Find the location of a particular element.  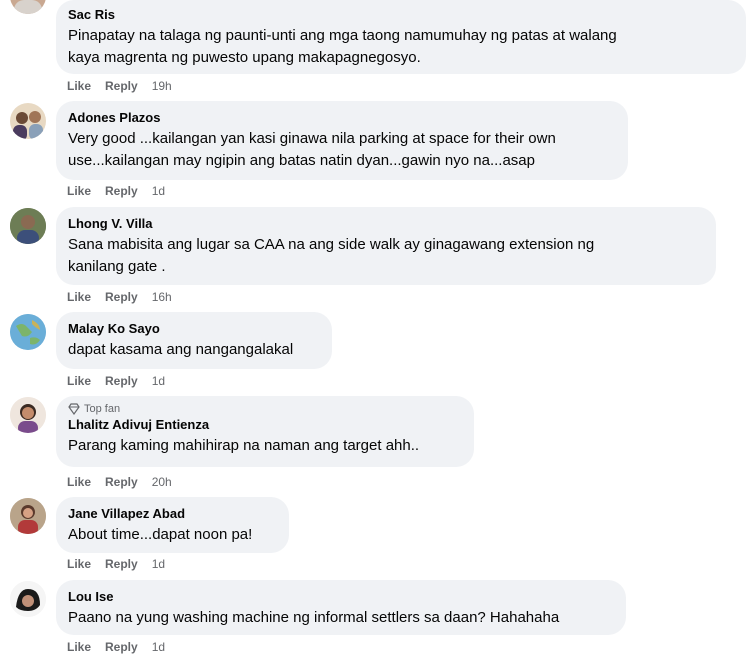

comment-timestamp: 20h is located at coordinates (162, 482).